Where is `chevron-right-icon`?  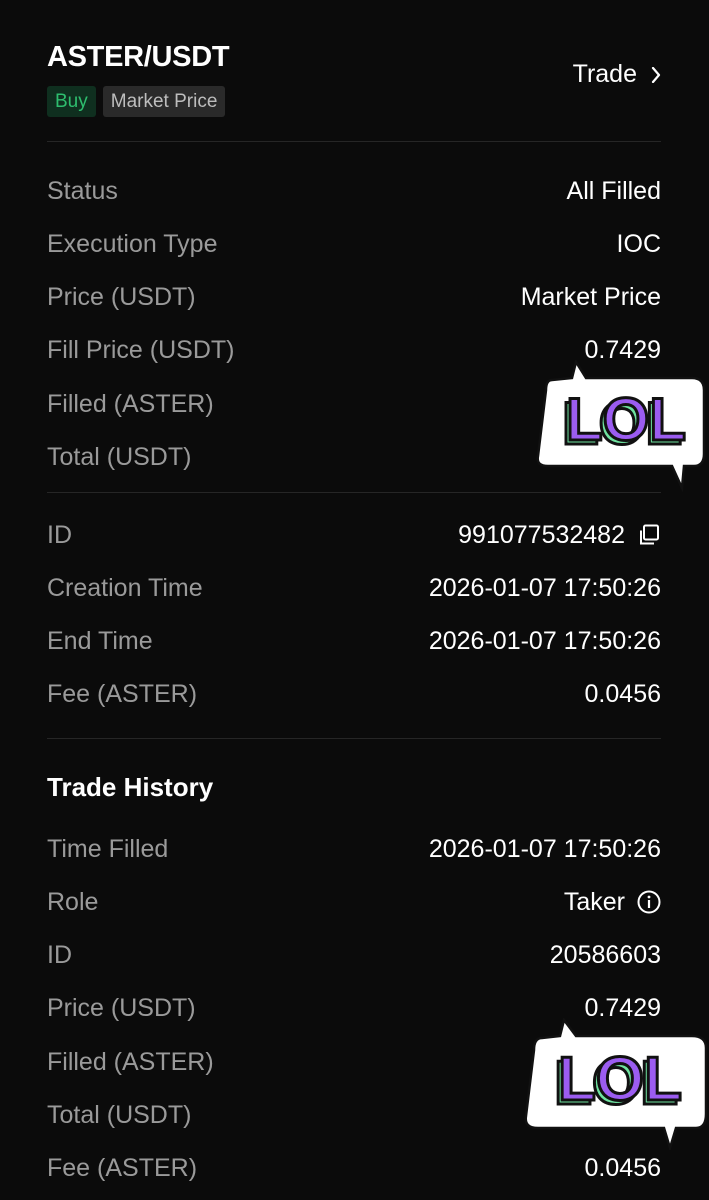
chevron-right-icon is located at coordinates (656, 74).